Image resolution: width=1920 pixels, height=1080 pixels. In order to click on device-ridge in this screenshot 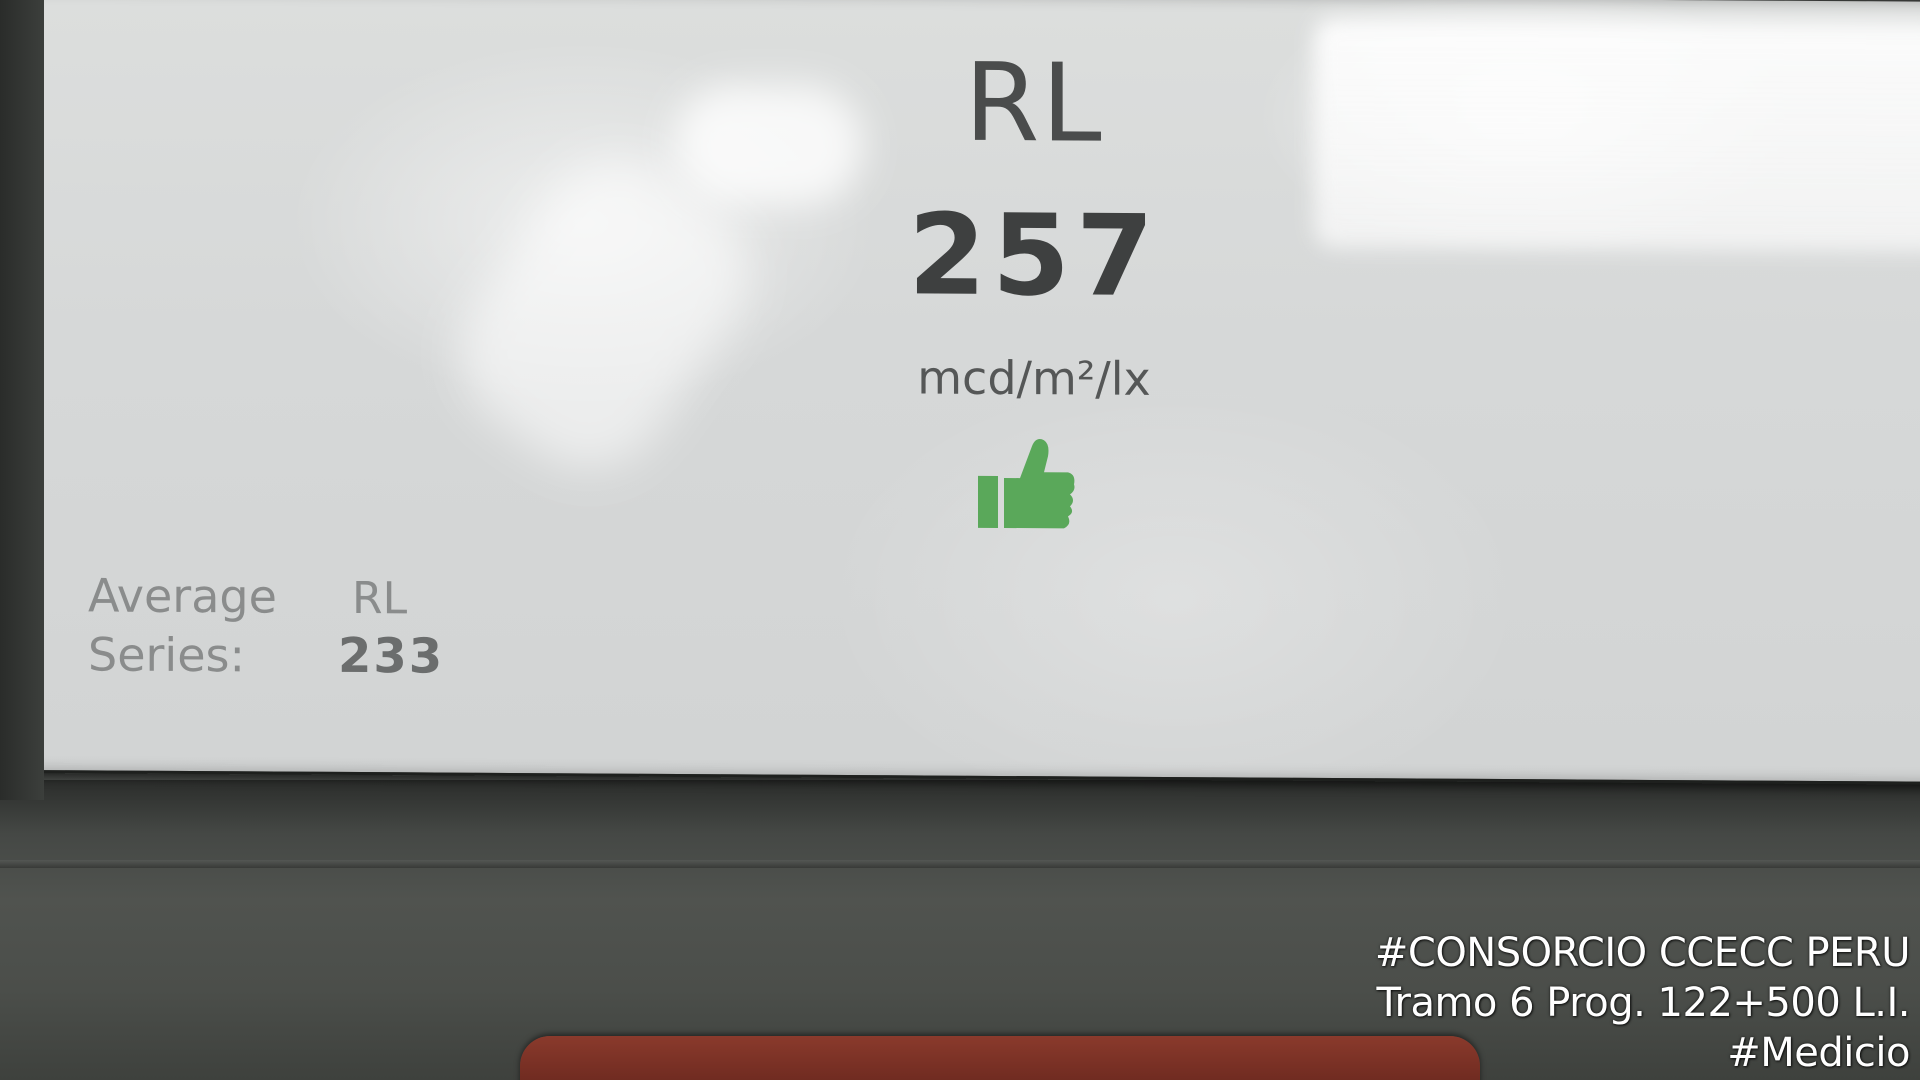, I will do `click(960, 864)`.